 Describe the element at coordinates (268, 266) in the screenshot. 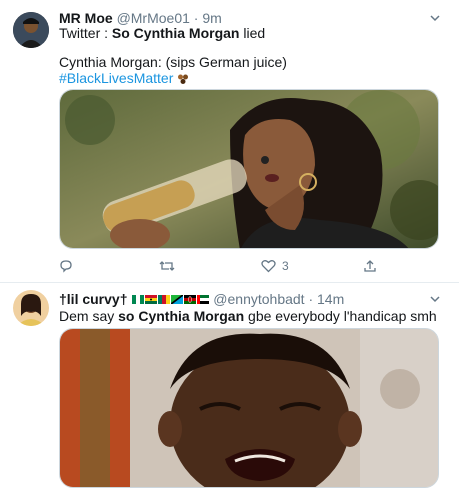

I see `like-icon` at that location.